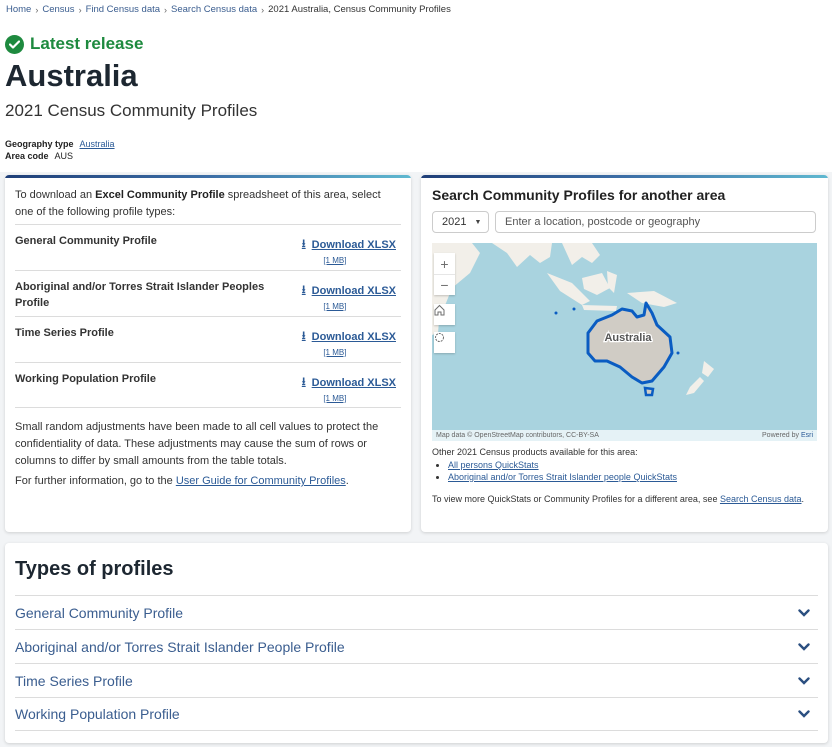 The height and width of the screenshot is (747, 832). Describe the element at coordinates (695, 386) in the screenshot. I see `land-nz-south` at that location.